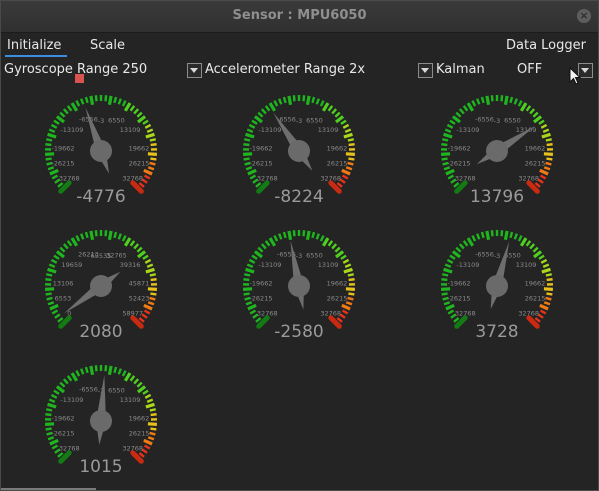 This screenshot has width=599, height=491. What do you see at coordinates (337, 149) in the screenshot?
I see `gauge-tick-label: 19662` at bounding box center [337, 149].